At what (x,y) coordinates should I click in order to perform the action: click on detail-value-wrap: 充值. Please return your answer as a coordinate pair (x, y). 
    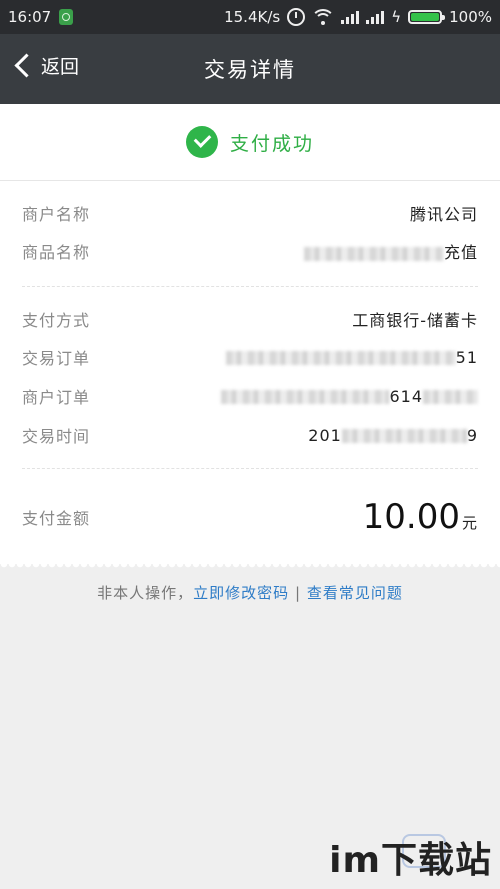
    Looking at the image, I should click on (390, 251).